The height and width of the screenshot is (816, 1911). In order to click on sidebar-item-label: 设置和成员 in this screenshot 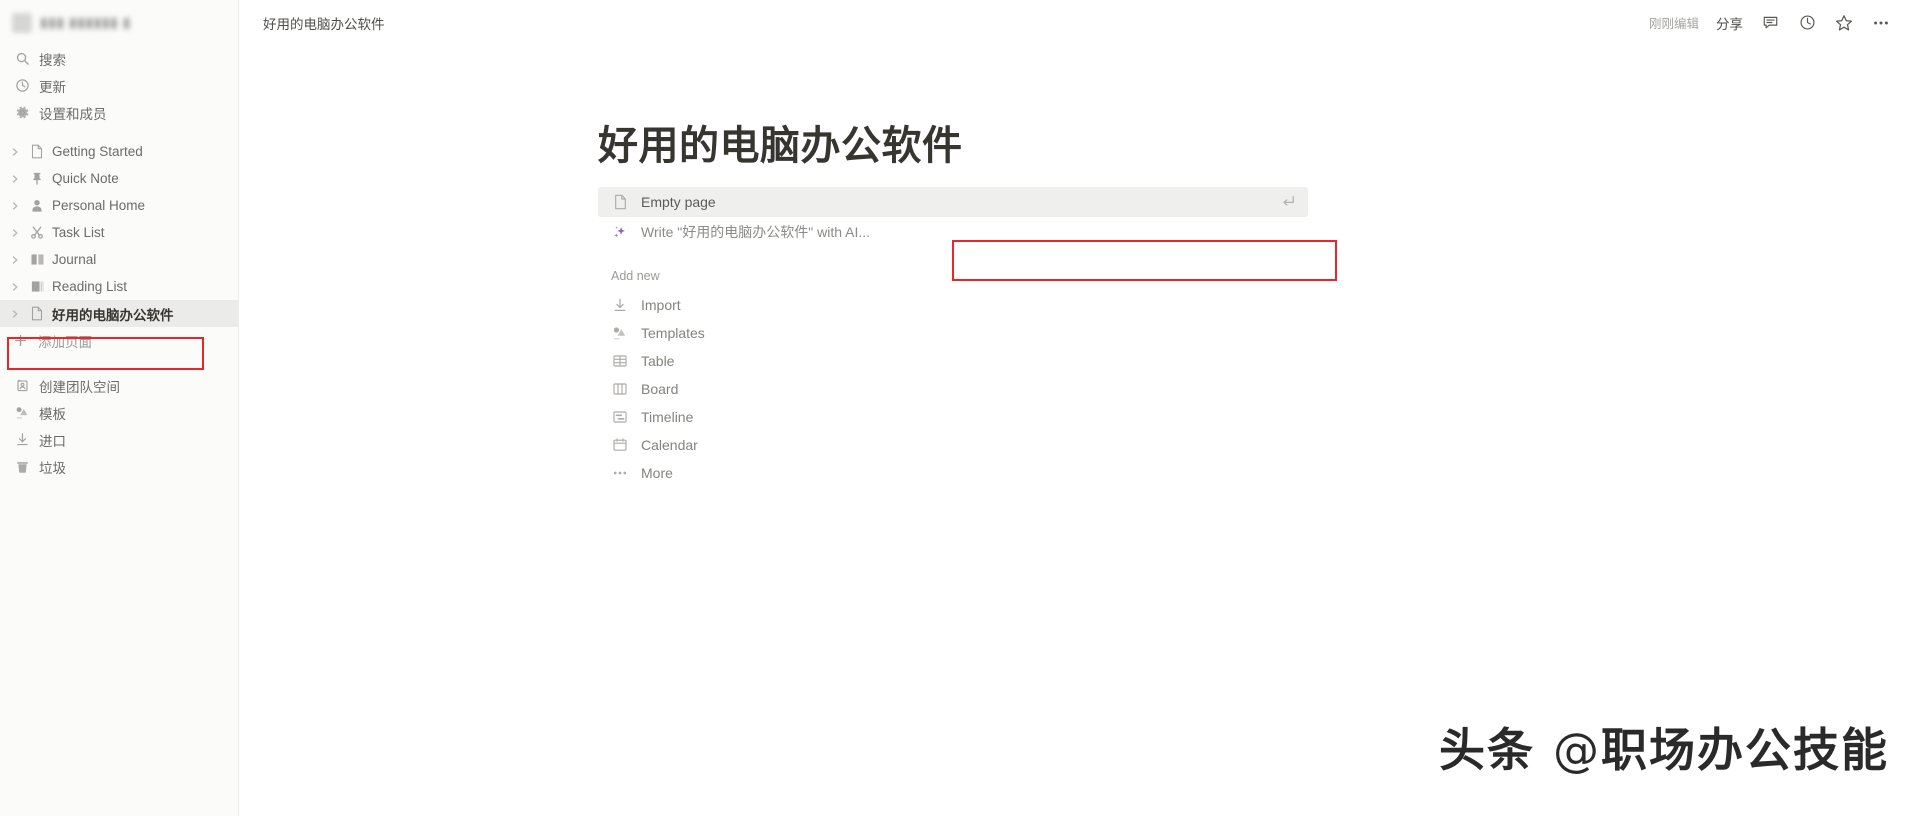, I will do `click(73, 114)`.